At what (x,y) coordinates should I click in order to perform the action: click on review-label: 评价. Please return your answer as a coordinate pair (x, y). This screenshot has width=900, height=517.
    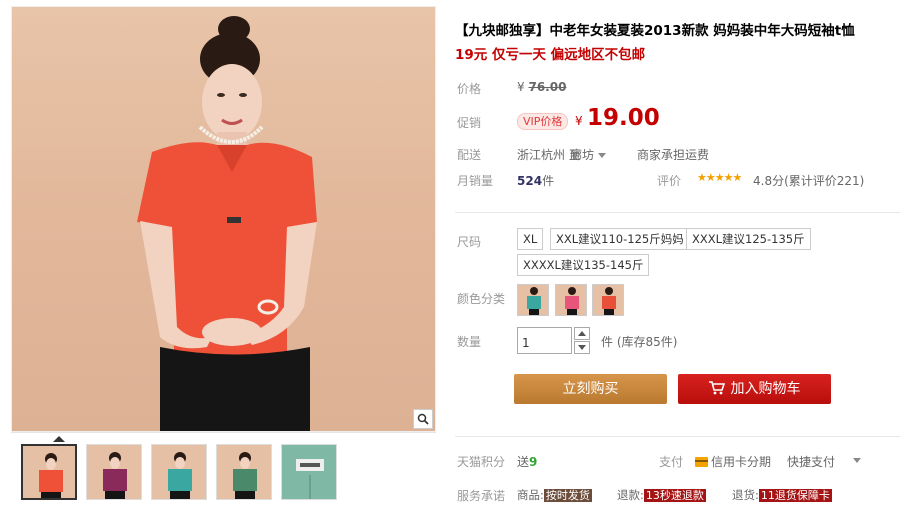
    Looking at the image, I should click on (669, 181).